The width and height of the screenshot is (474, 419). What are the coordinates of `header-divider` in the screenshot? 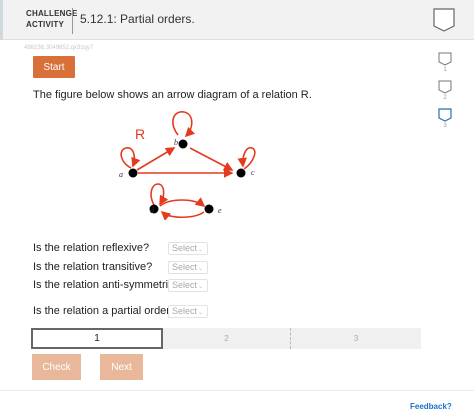 It's located at (72, 21).